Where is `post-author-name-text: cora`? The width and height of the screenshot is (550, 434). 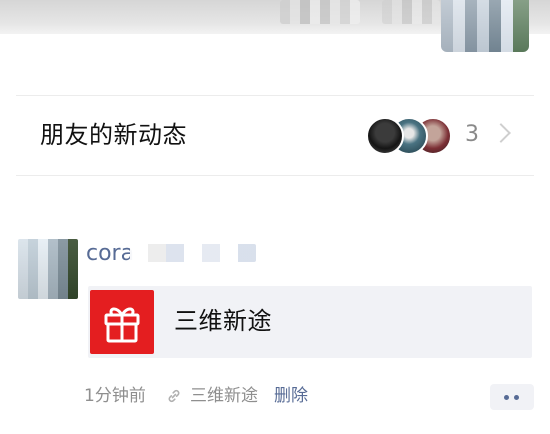
post-author-name-text: cora is located at coordinates (110, 253).